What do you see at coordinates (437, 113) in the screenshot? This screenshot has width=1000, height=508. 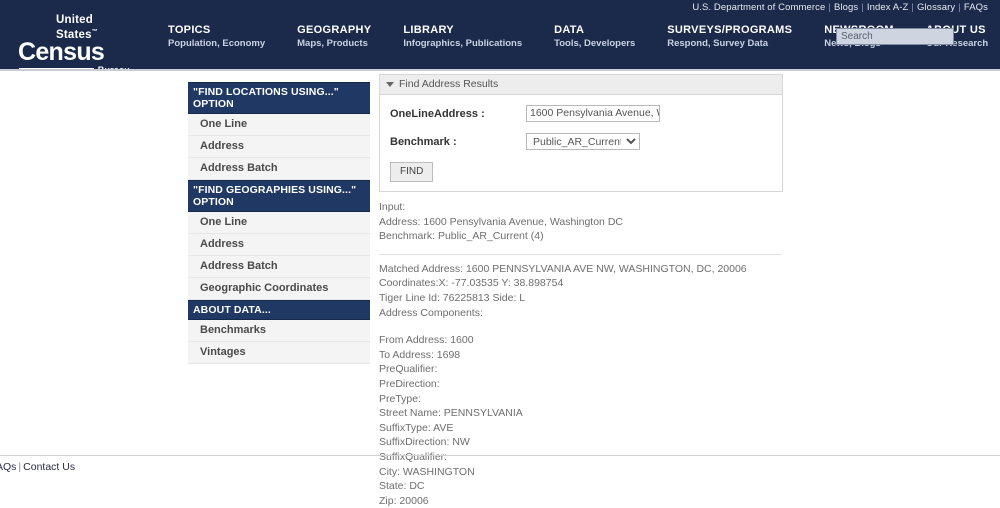 I see `one-line-address-label: OneLineAddress :` at bounding box center [437, 113].